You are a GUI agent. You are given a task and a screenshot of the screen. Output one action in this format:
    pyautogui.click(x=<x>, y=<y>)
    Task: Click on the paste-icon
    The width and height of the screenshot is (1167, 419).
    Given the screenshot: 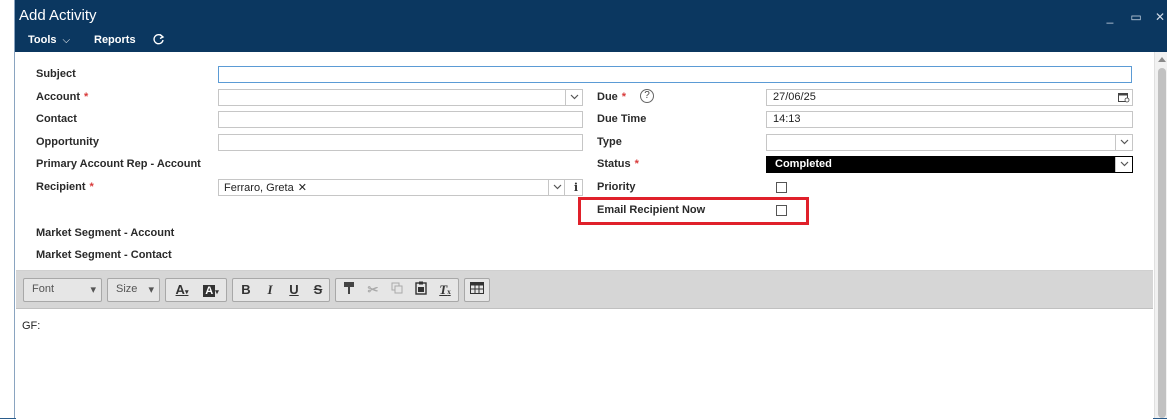 What is the action you would take?
    pyautogui.click(x=421, y=290)
    